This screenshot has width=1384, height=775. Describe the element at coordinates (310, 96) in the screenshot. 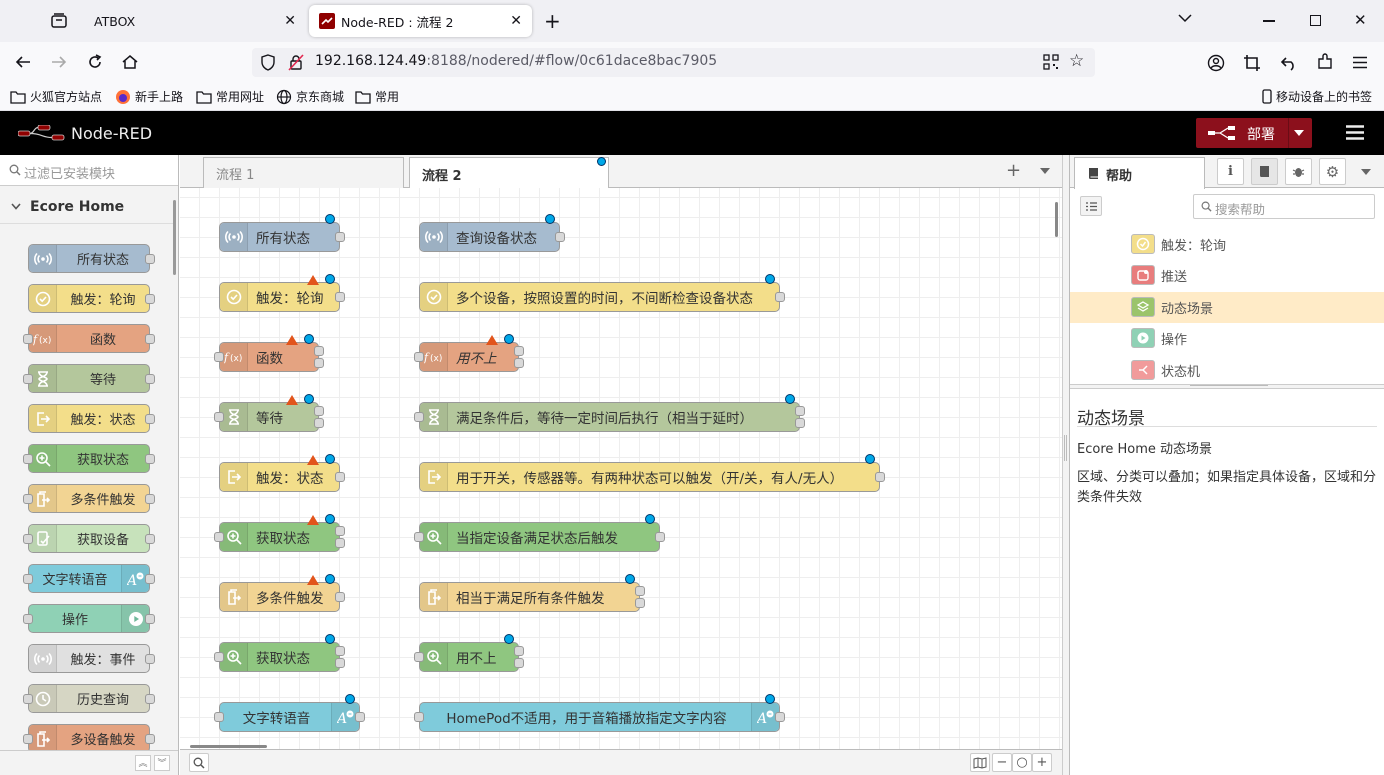

I see `bookmark-item: 京东商城` at that location.